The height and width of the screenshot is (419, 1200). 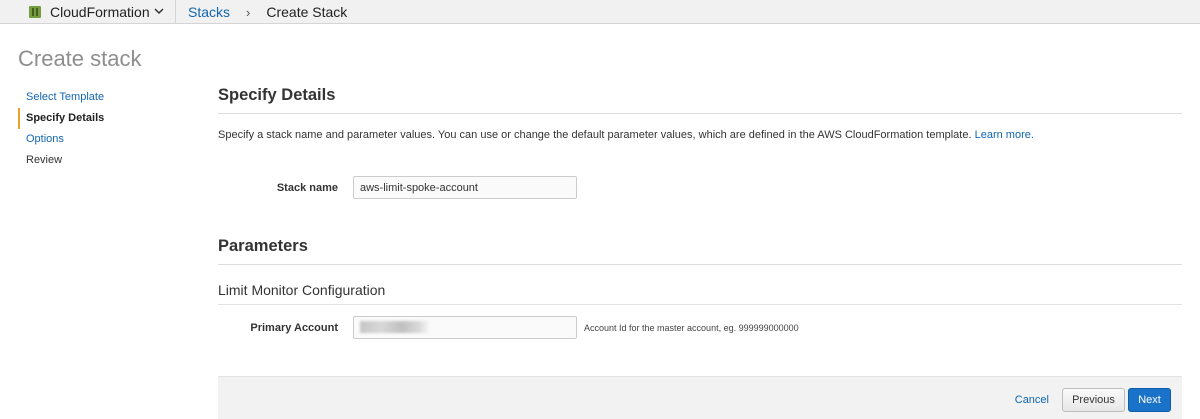 What do you see at coordinates (465, 187) in the screenshot?
I see `stack-name-input` at bounding box center [465, 187].